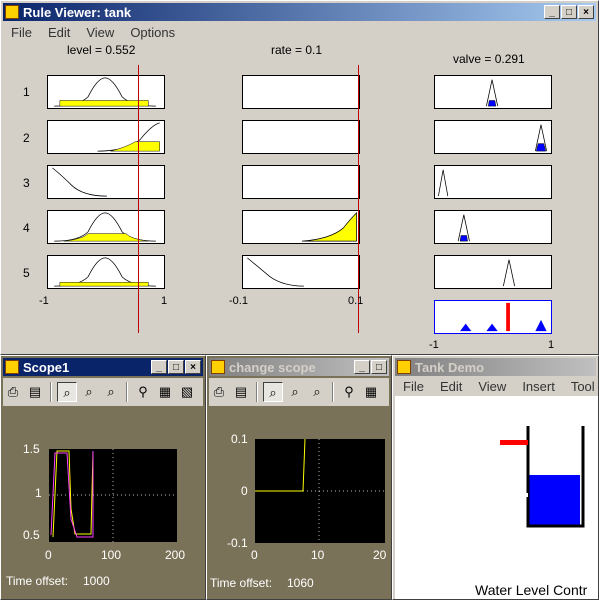 The image size is (599, 600). Describe the element at coordinates (356, 301) in the screenshot. I see `rate-range-max: 0.1` at that location.